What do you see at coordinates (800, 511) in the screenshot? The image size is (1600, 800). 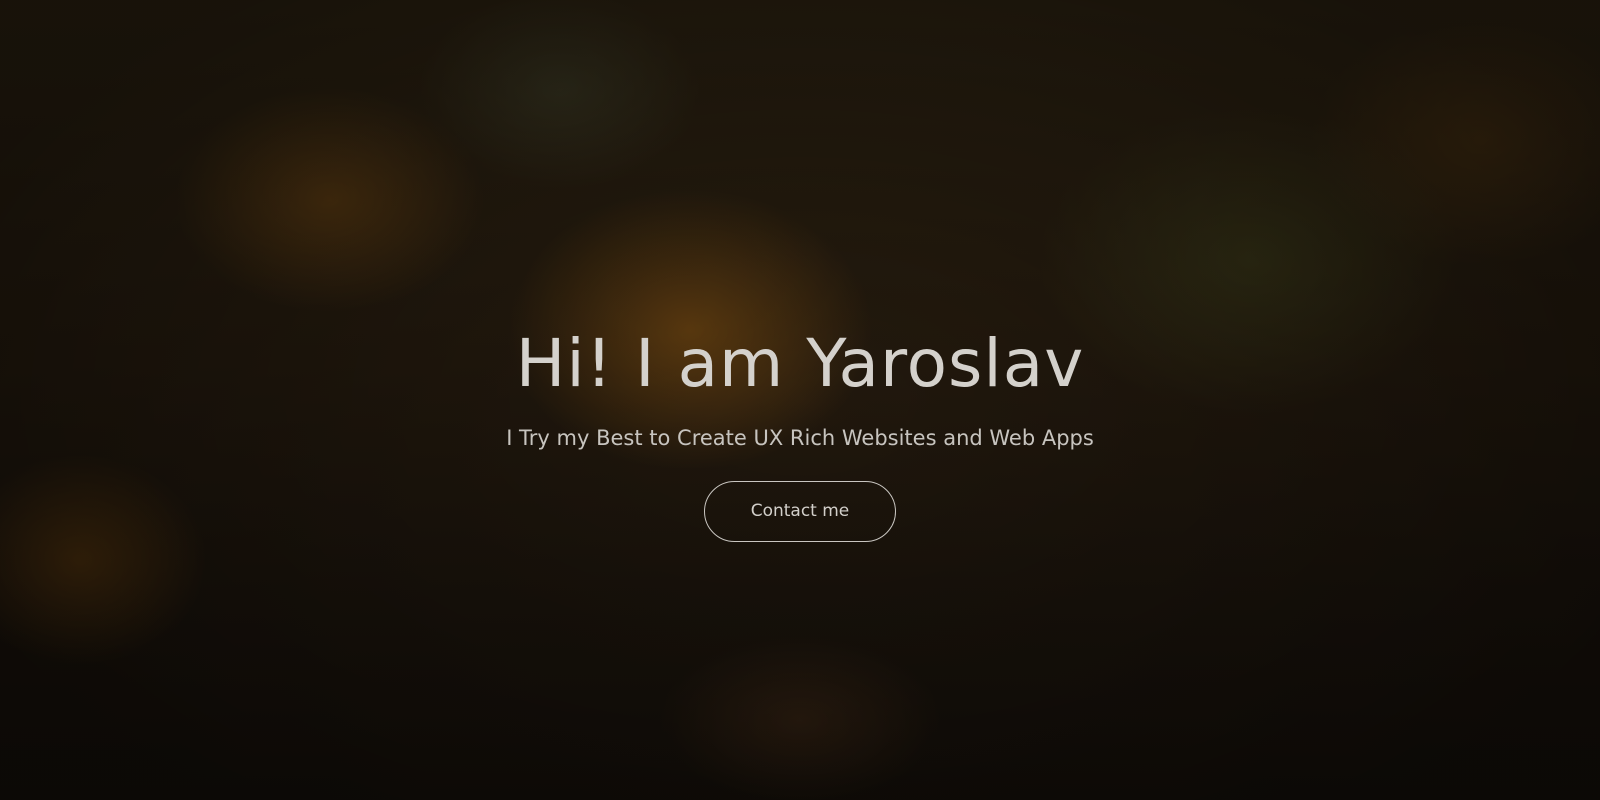 I see `contact-me-button: Contact me` at bounding box center [800, 511].